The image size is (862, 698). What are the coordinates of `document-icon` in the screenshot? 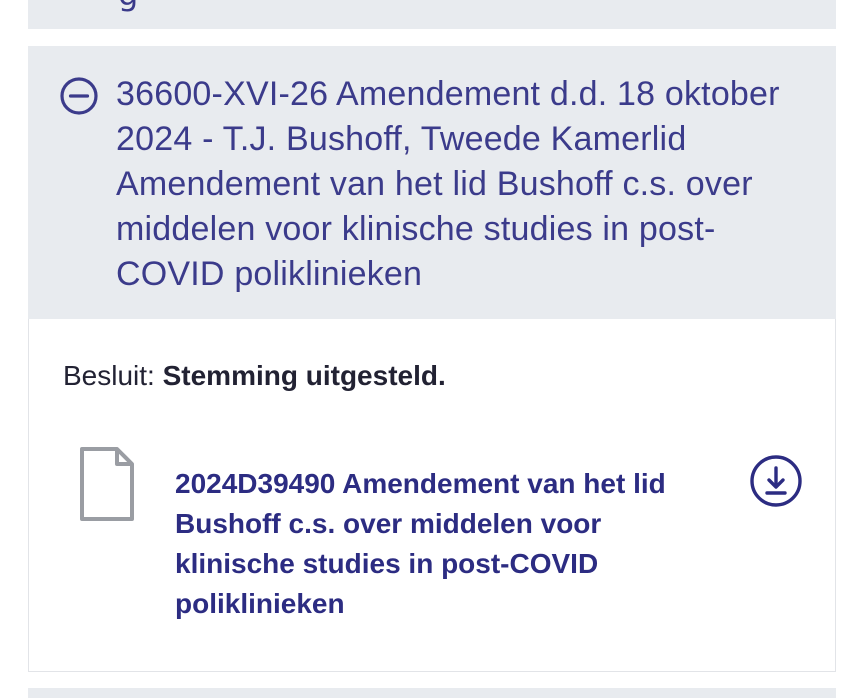 It's located at (107, 484).